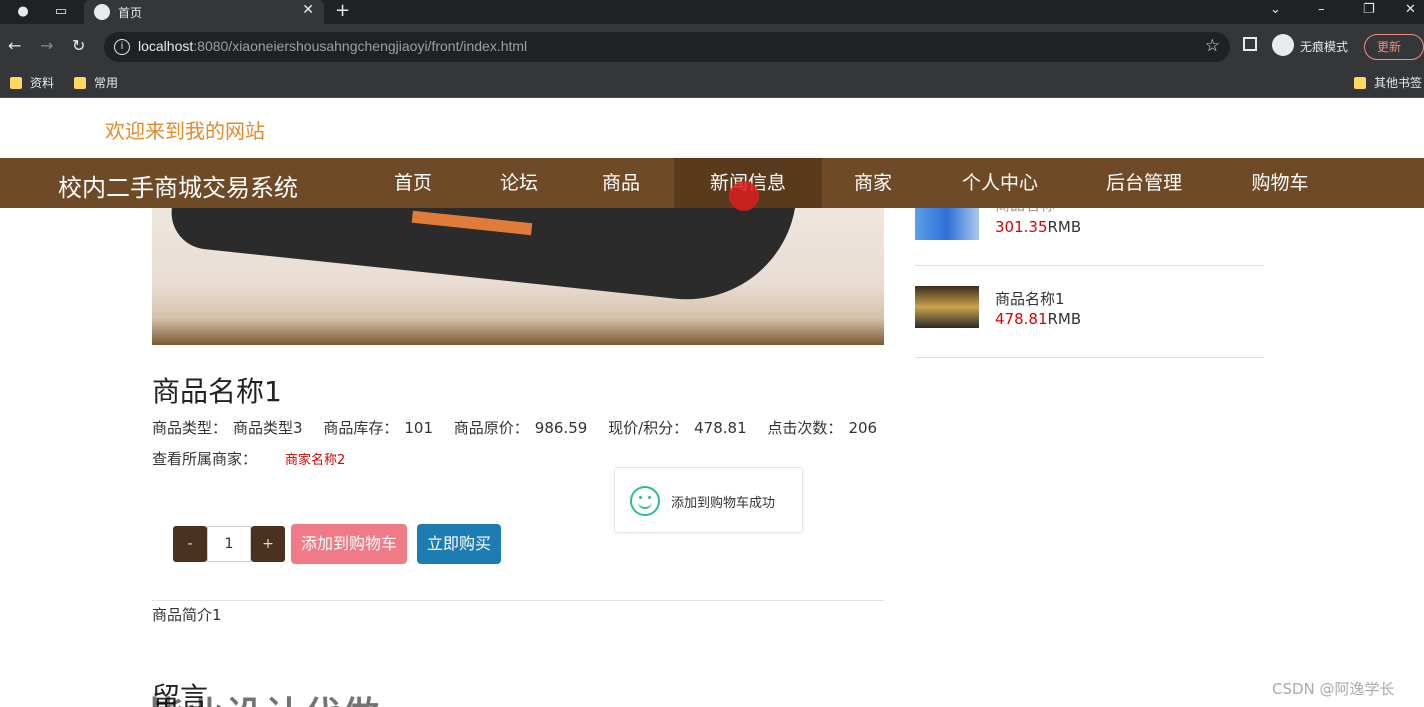 This screenshot has width=1424, height=707. What do you see at coordinates (1324, 47) in the screenshot?
I see `incognito-label: 无痕模式` at bounding box center [1324, 47].